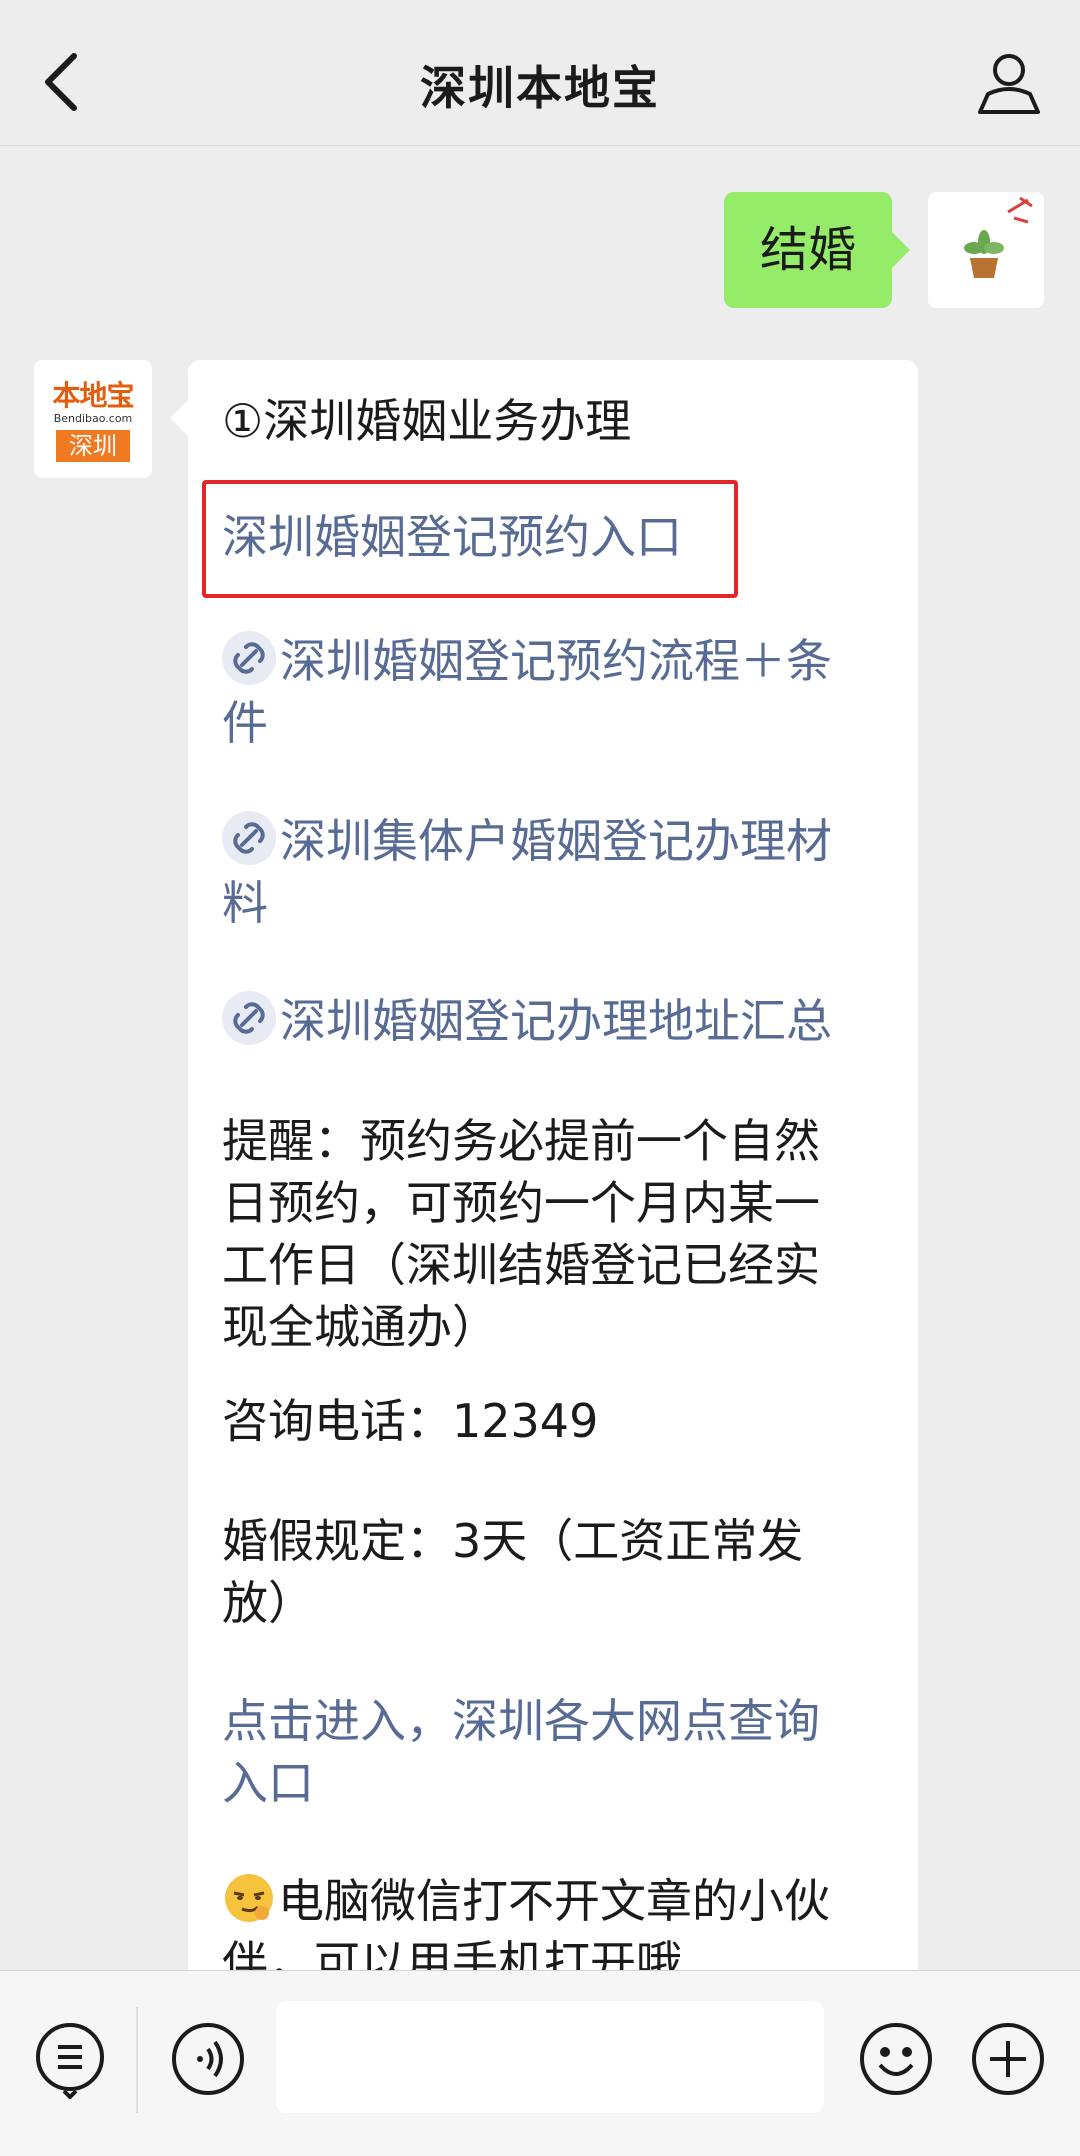  I want to click on marriage-appointment-link: 深圳婚姻登记预约入口, so click(557, 537).